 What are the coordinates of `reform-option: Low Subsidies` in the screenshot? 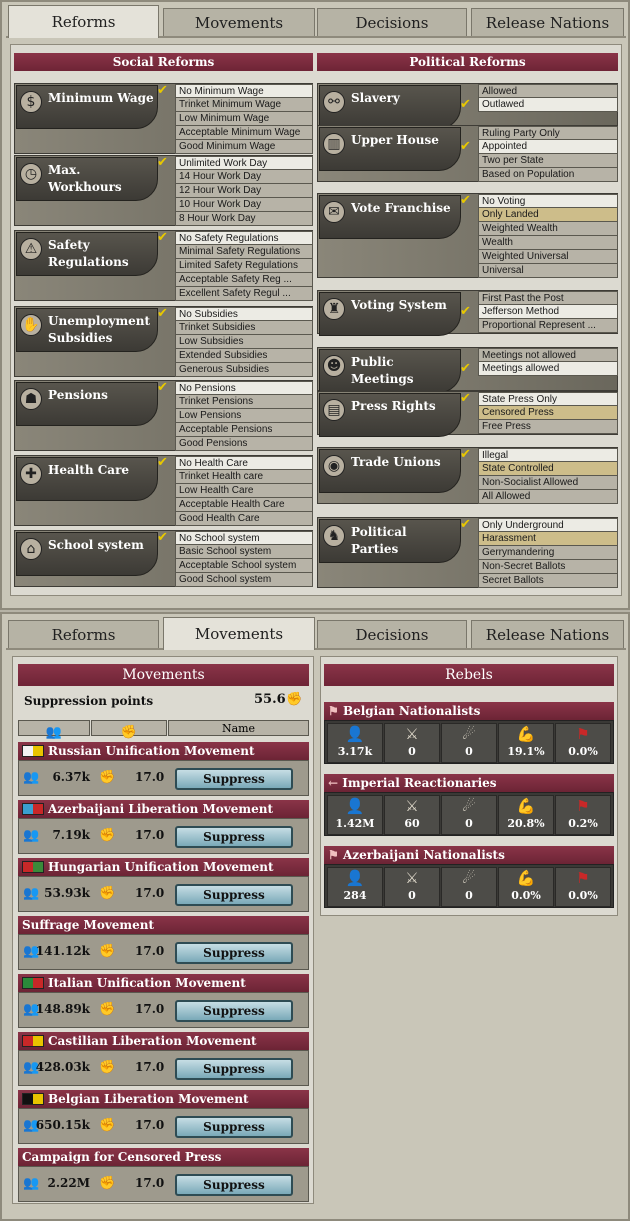 It's located at (244, 342).